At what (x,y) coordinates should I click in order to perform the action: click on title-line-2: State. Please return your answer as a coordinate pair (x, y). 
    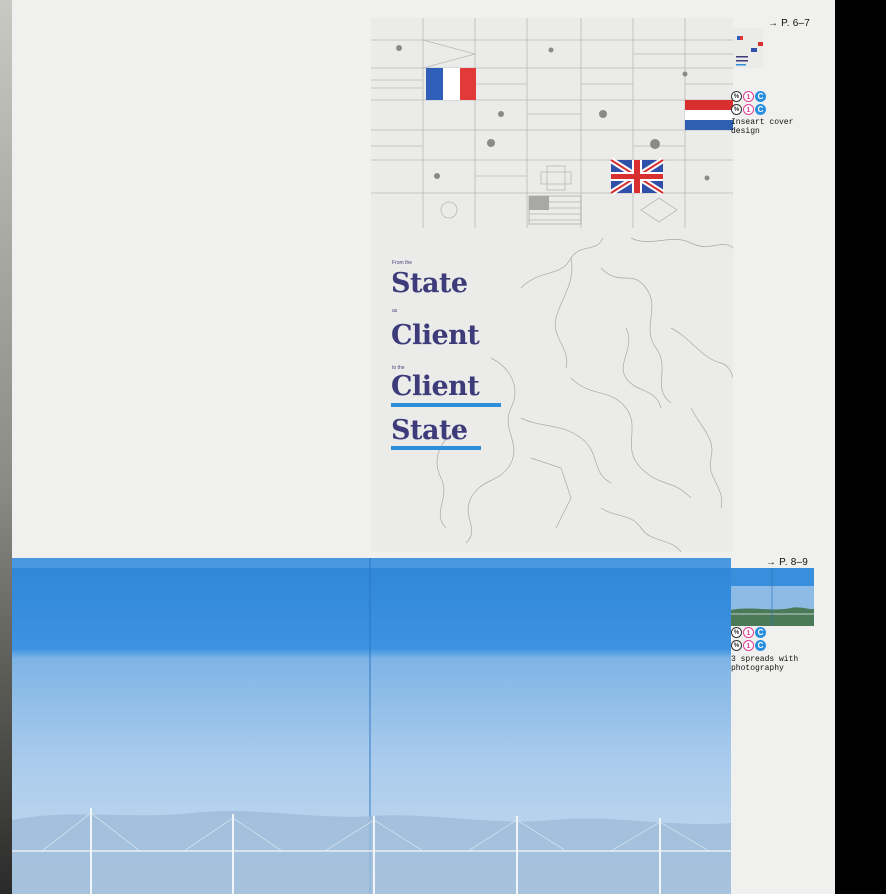
    Looking at the image, I should click on (429, 283).